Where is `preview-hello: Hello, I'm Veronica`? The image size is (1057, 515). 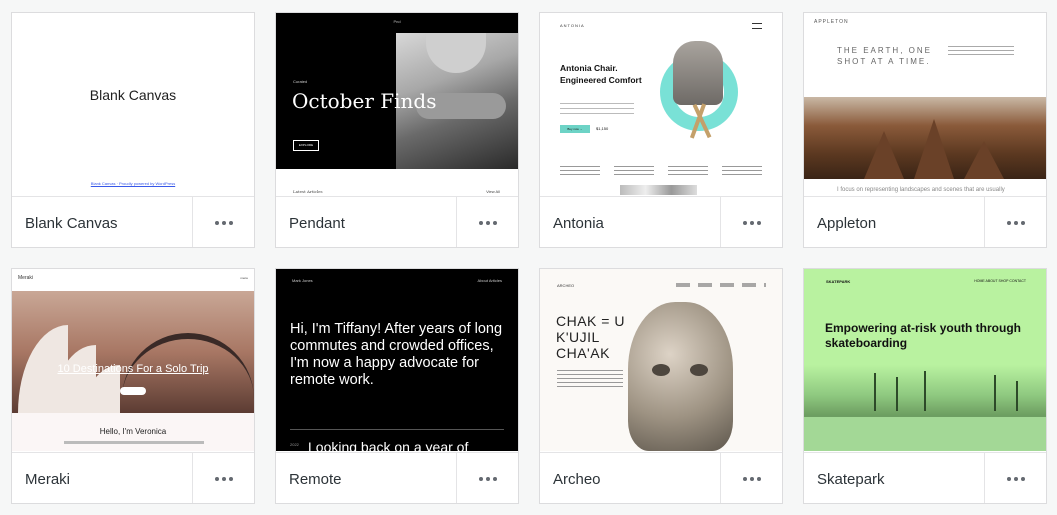
preview-hello: Hello, I'm Veronica is located at coordinates (133, 431).